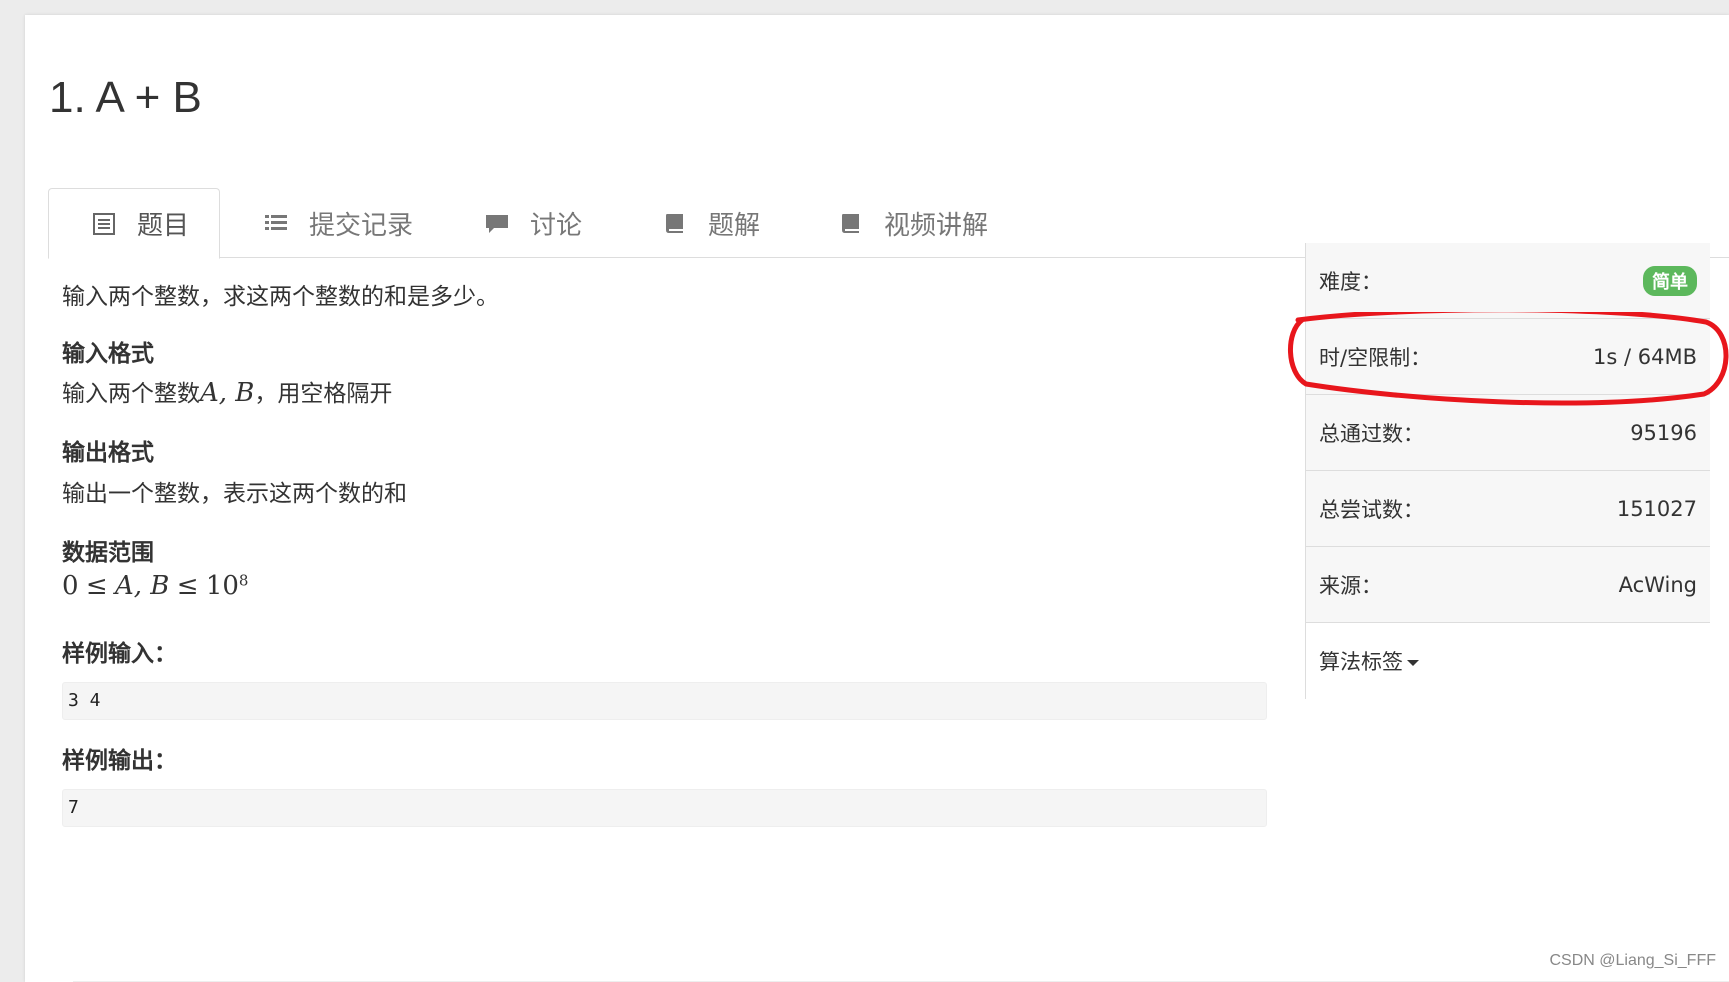 The image size is (1729, 982). I want to click on tab-problem: 题目, so click(134, 223).